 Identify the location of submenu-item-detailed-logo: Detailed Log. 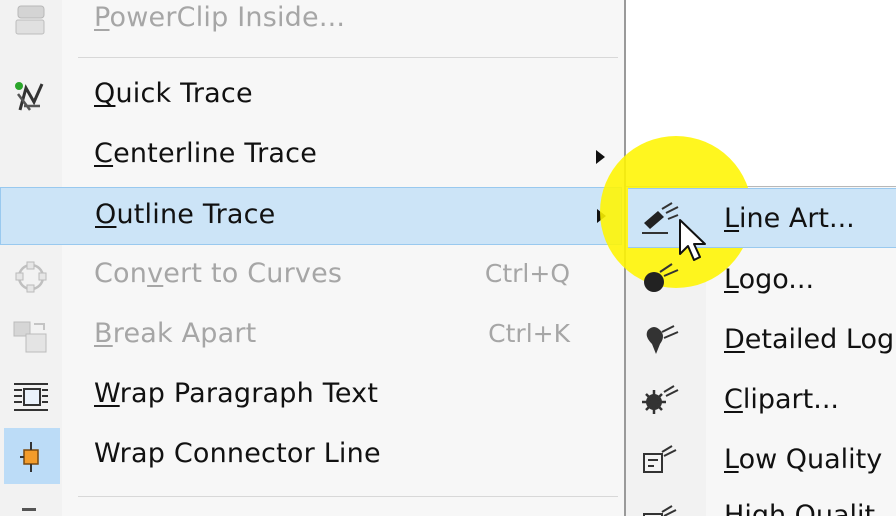
(762, 340).